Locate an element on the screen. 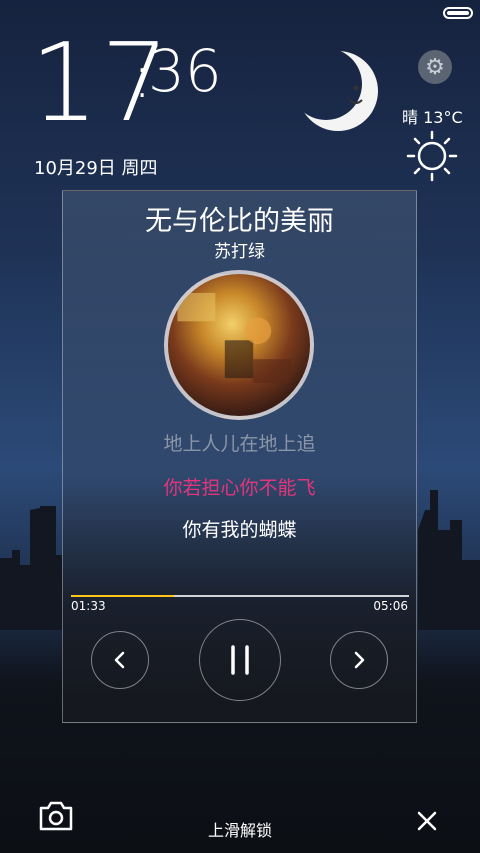  next-track-button is located at coordinates (359, 660).